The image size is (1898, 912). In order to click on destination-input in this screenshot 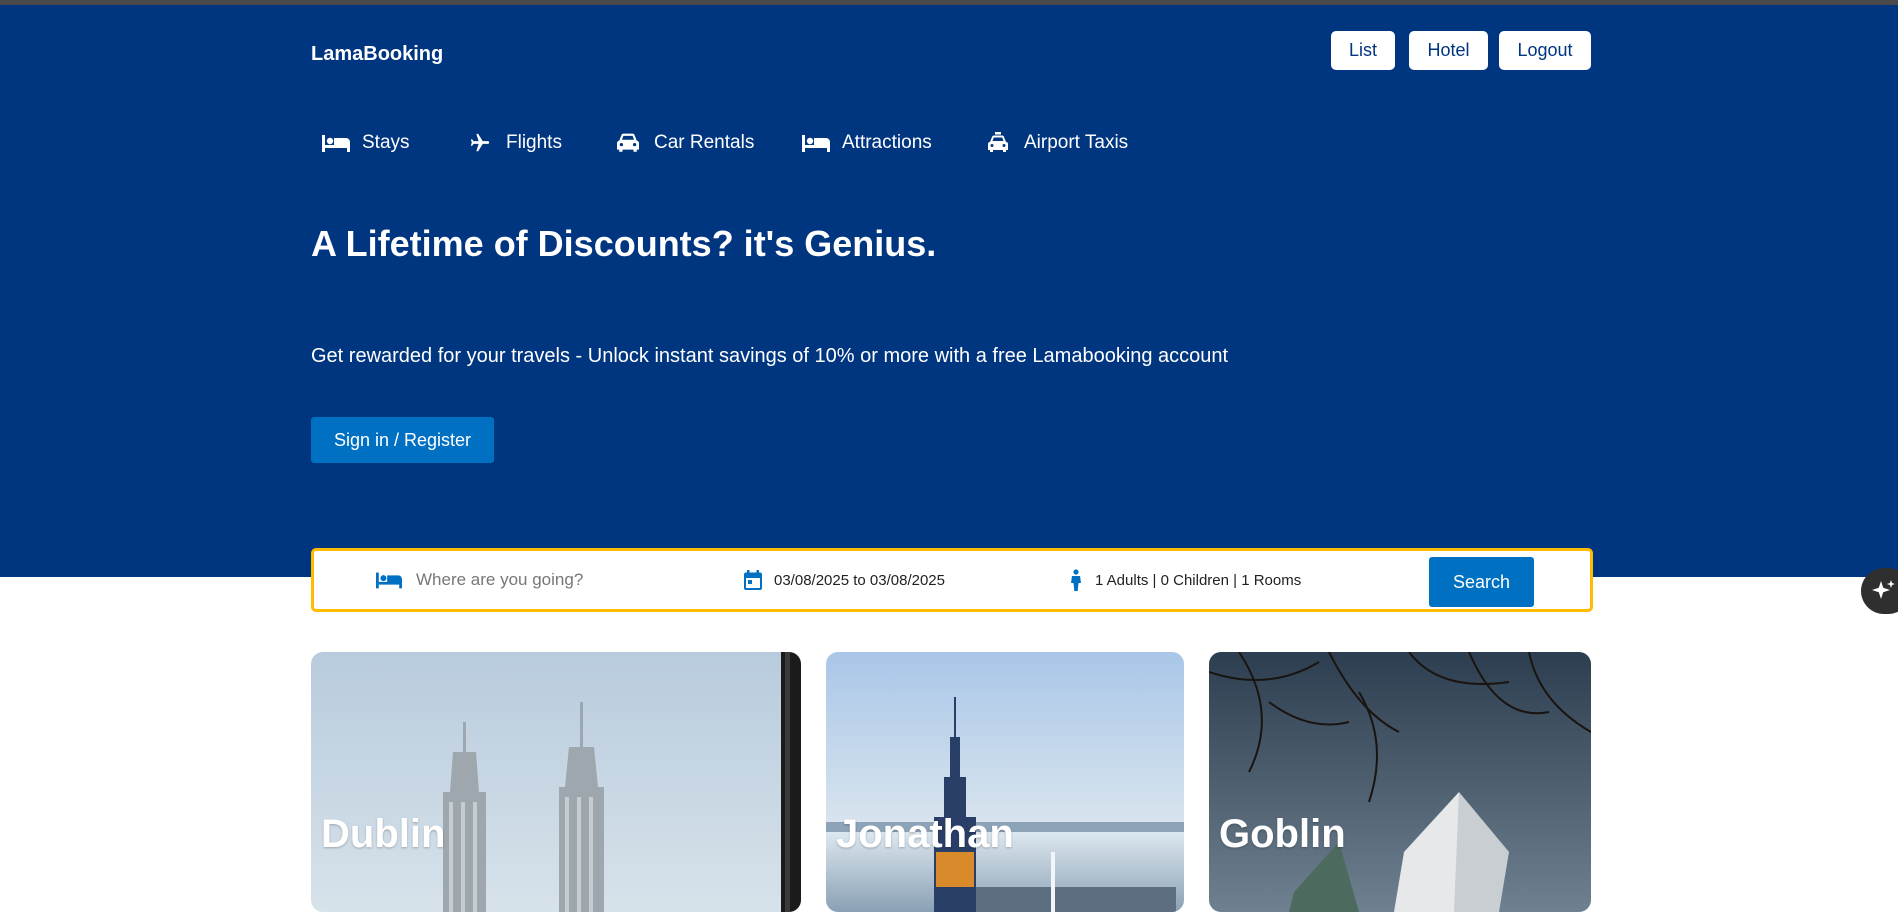, I will do `click(541, 580)`.